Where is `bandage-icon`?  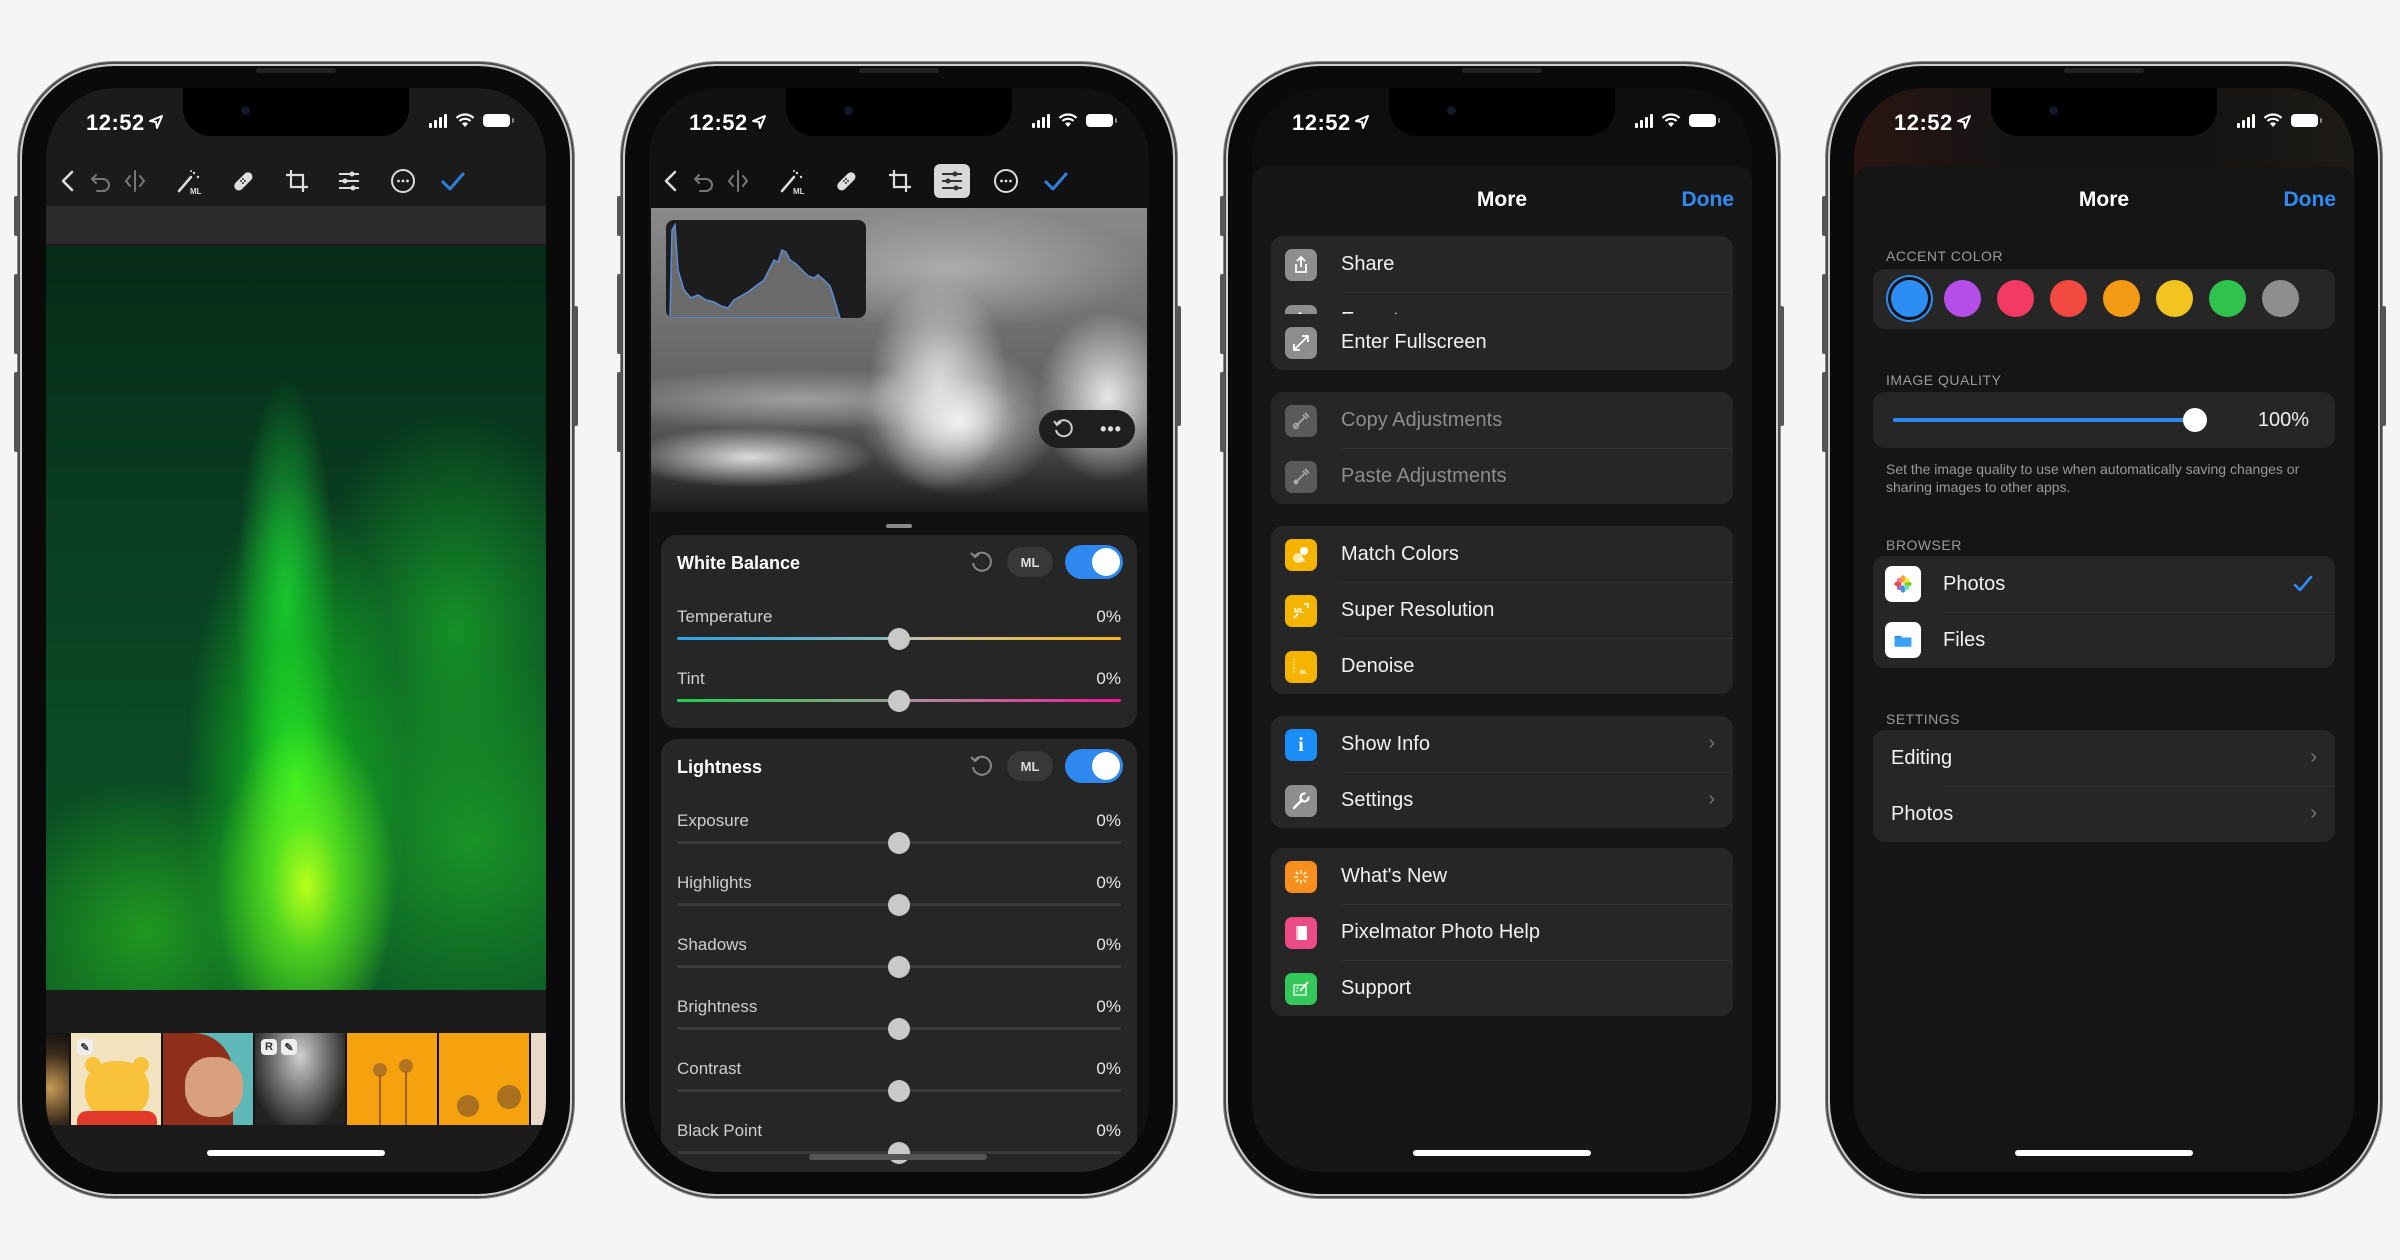 bandage-icon is located at coordinates (243, 181).